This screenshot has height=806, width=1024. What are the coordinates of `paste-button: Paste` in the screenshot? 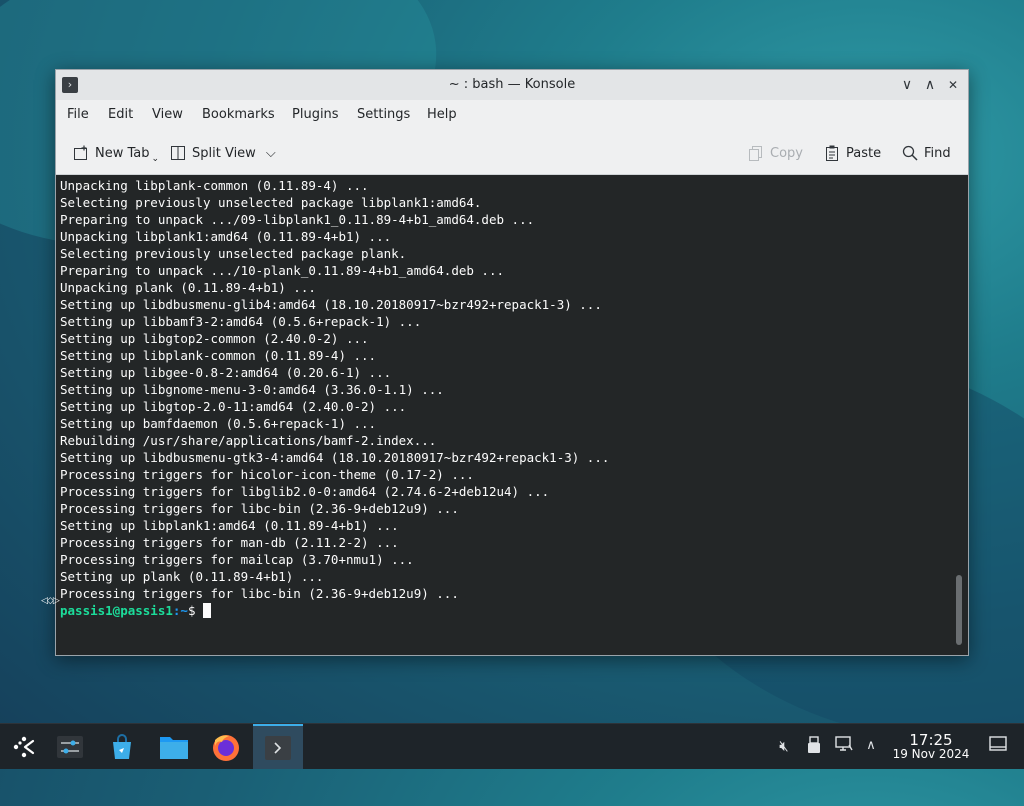 It's located at (852, 153).